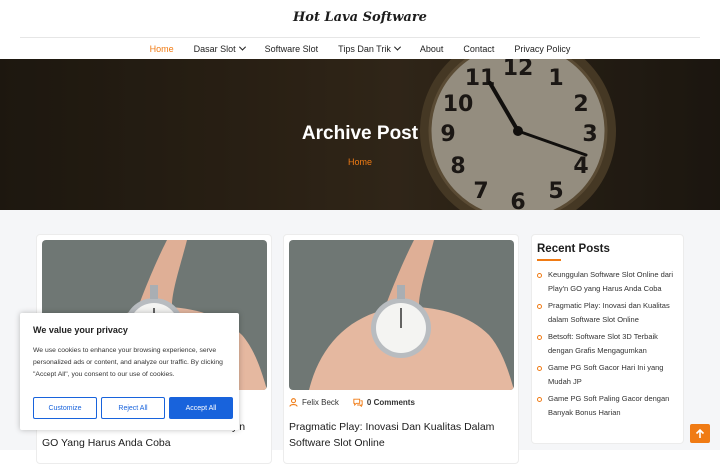 The width and height of the screenshot is (720, 464). Describe the element at coordinates (401, 315) in the screenshot. I see `stopwatch-image` at that location.